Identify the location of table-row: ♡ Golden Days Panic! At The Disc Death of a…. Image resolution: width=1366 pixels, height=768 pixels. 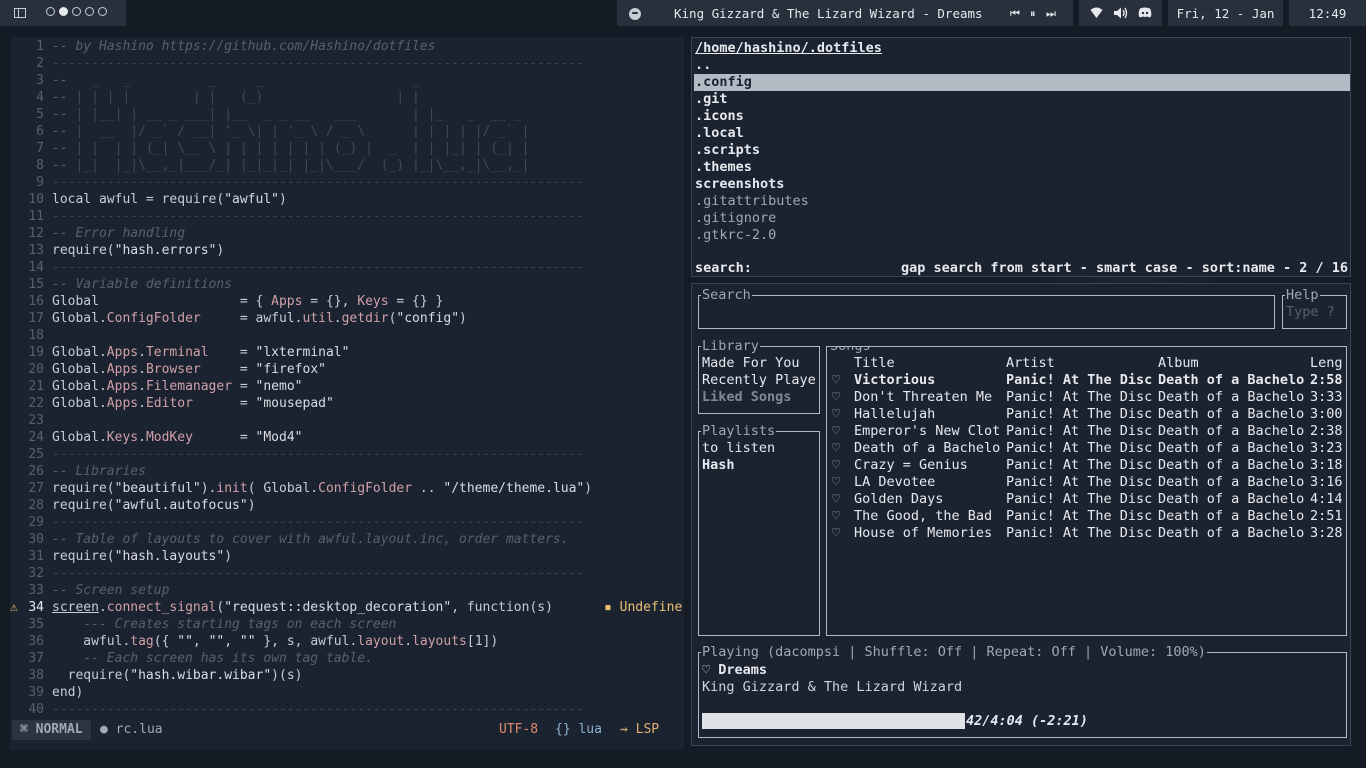
(1087, 499).